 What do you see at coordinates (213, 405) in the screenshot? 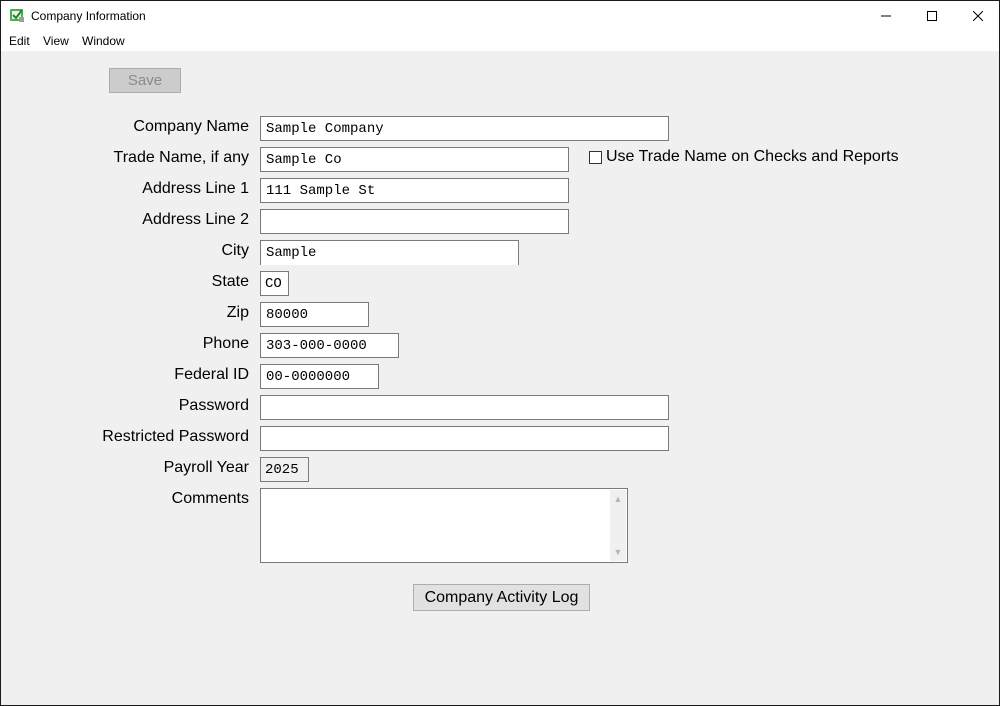
I see `password-label: Password` at bounding box center [213, 405].